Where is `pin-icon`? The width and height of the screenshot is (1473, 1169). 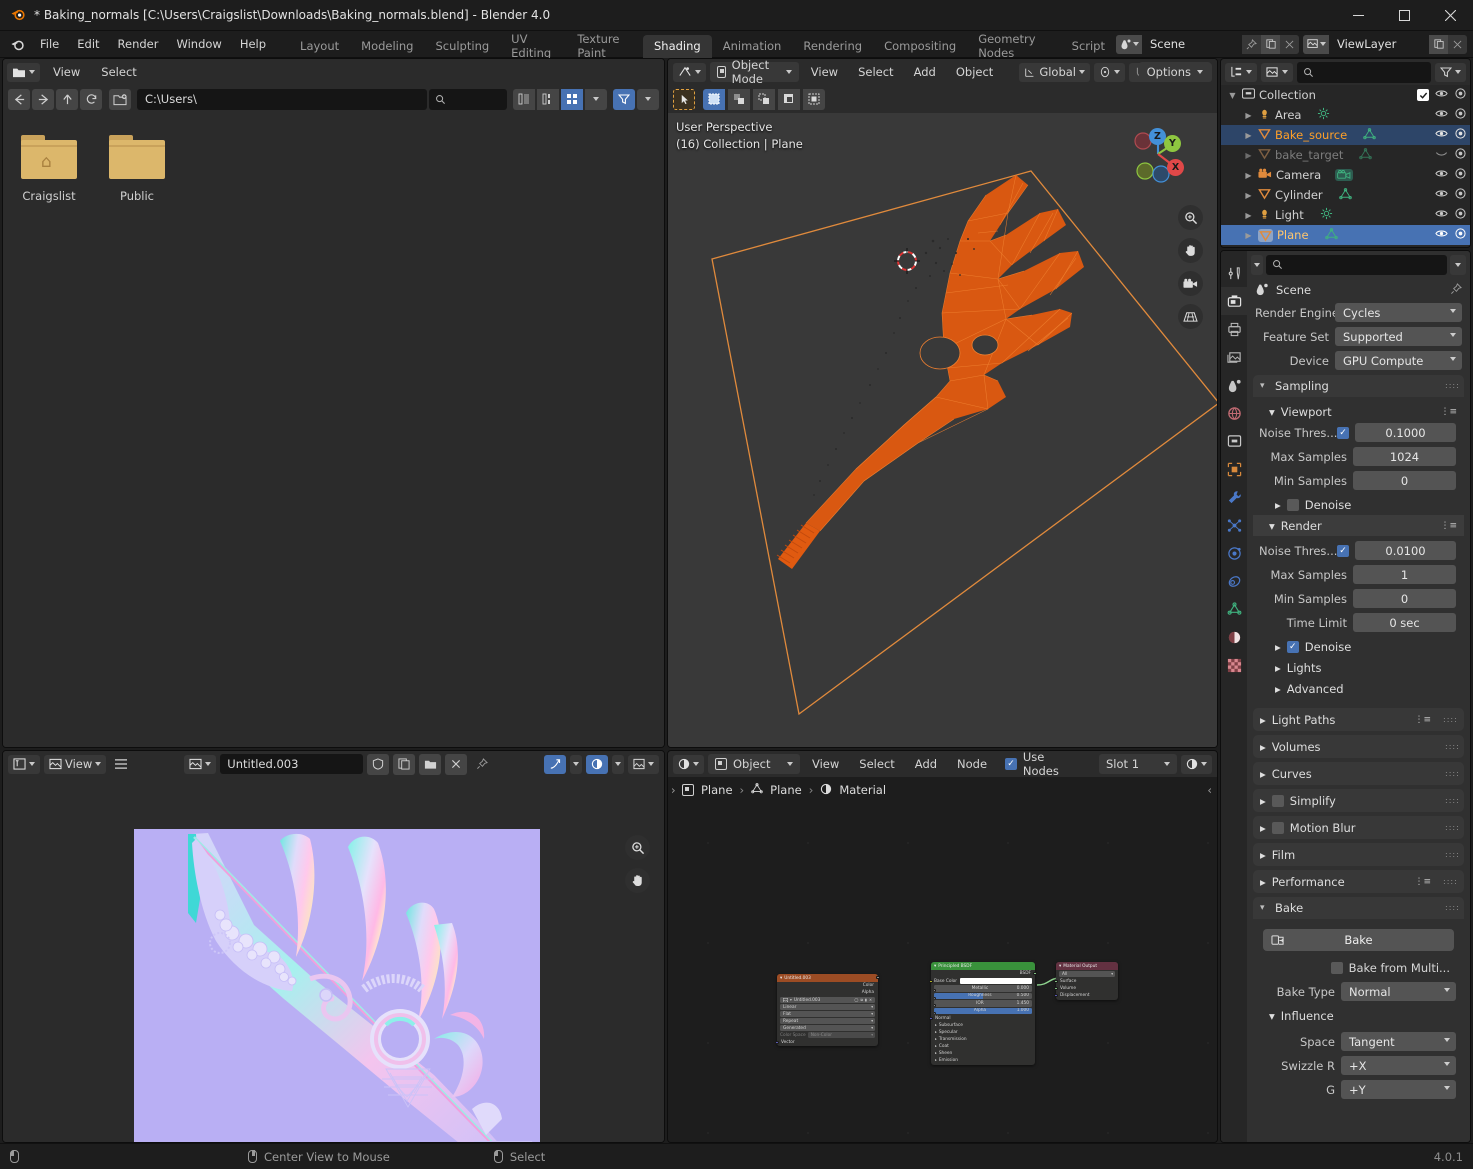 pin-icon is located at coordinates (1456, 290).